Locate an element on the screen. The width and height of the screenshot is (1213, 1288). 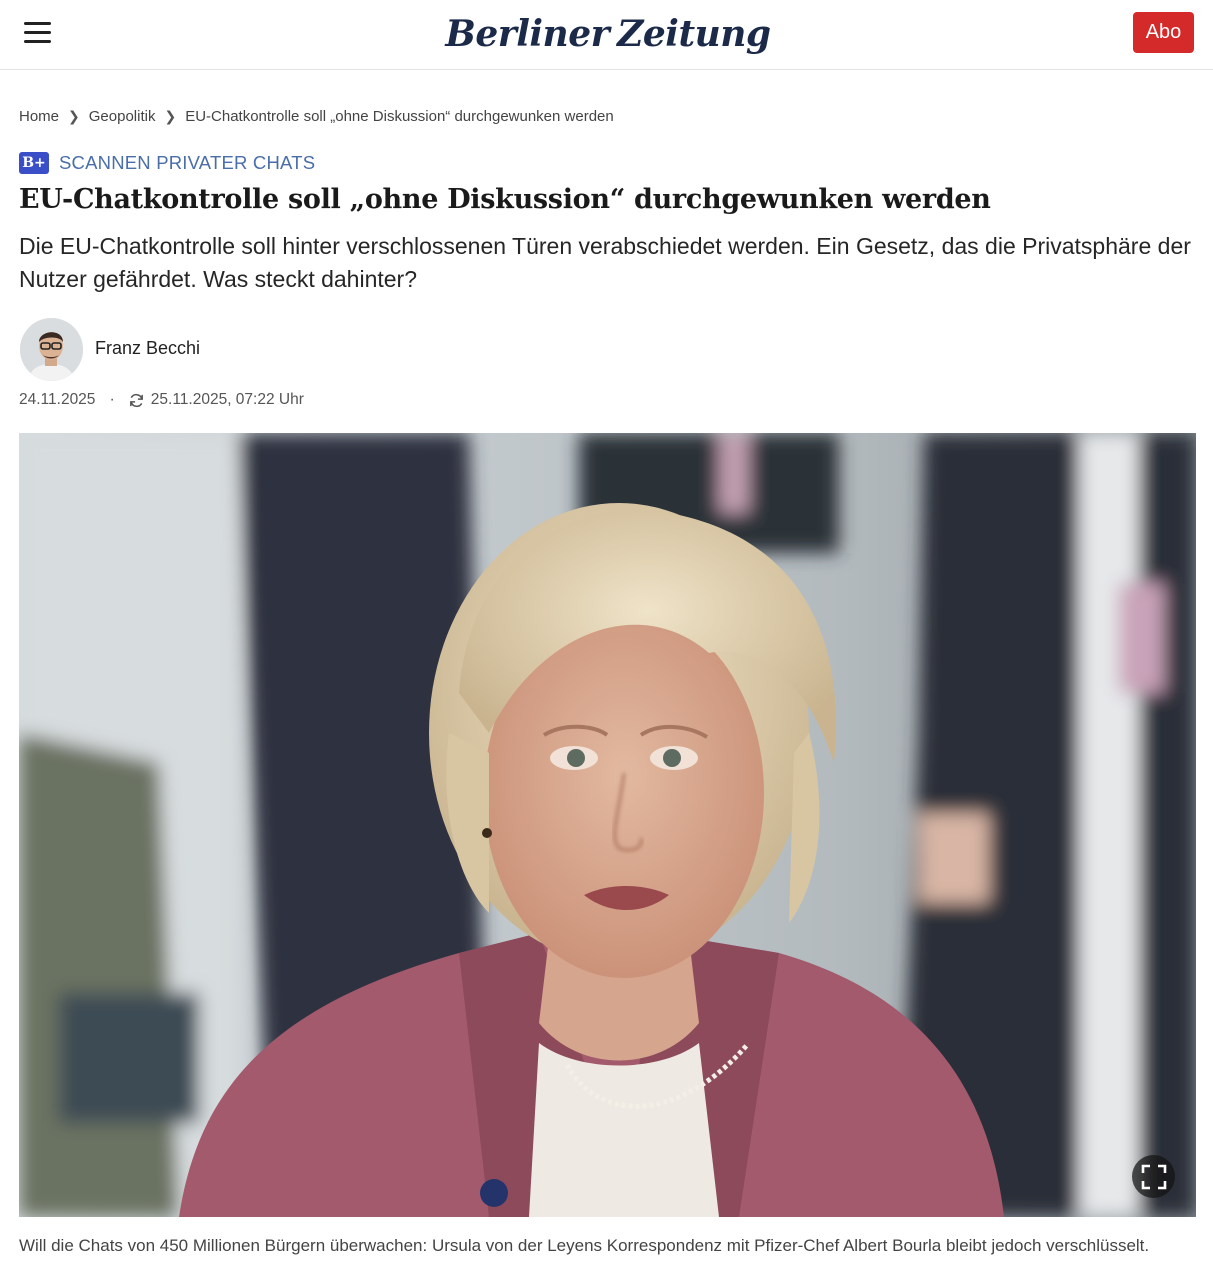
premium-badge-icon: B+ is located at coordinates (34, 163).